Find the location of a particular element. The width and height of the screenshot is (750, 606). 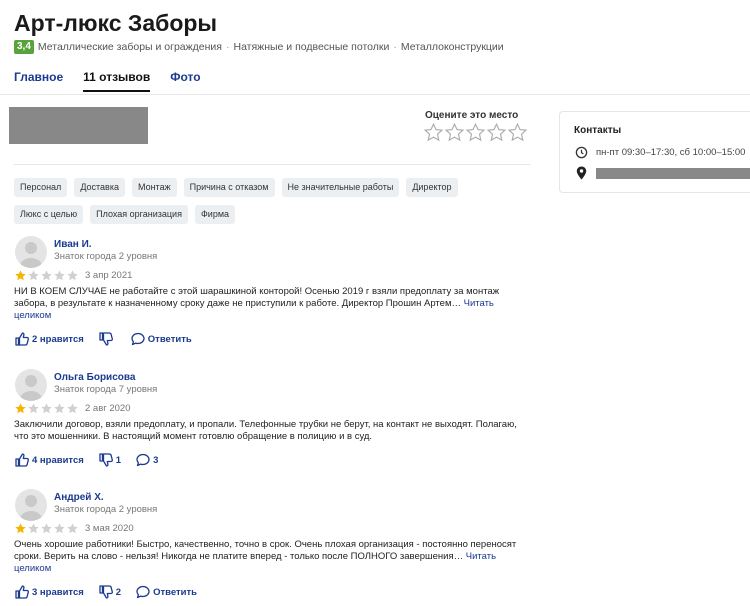

review-author: Иван И. is located at coordinates (73, 244).